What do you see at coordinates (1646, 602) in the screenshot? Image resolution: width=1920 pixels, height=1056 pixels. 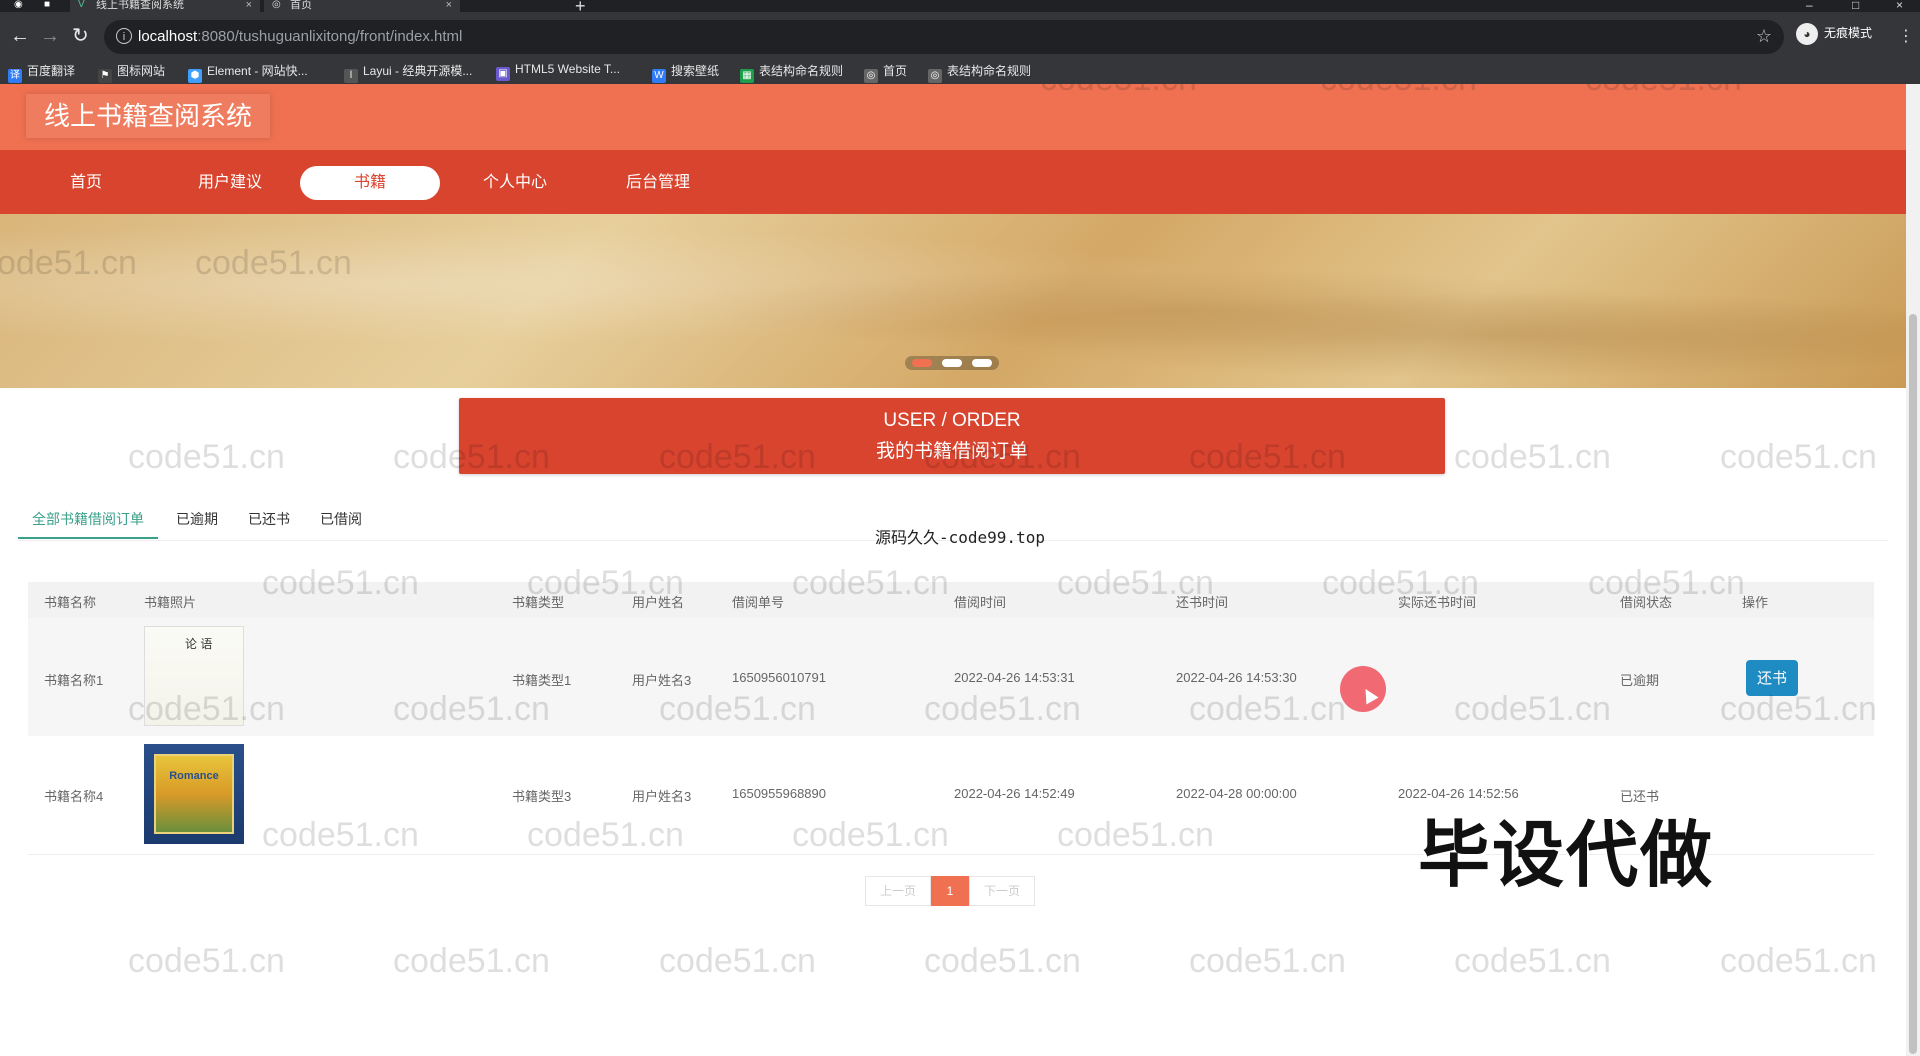 I see `col-status: 借阅状态` at bounding box center [1646, 602].